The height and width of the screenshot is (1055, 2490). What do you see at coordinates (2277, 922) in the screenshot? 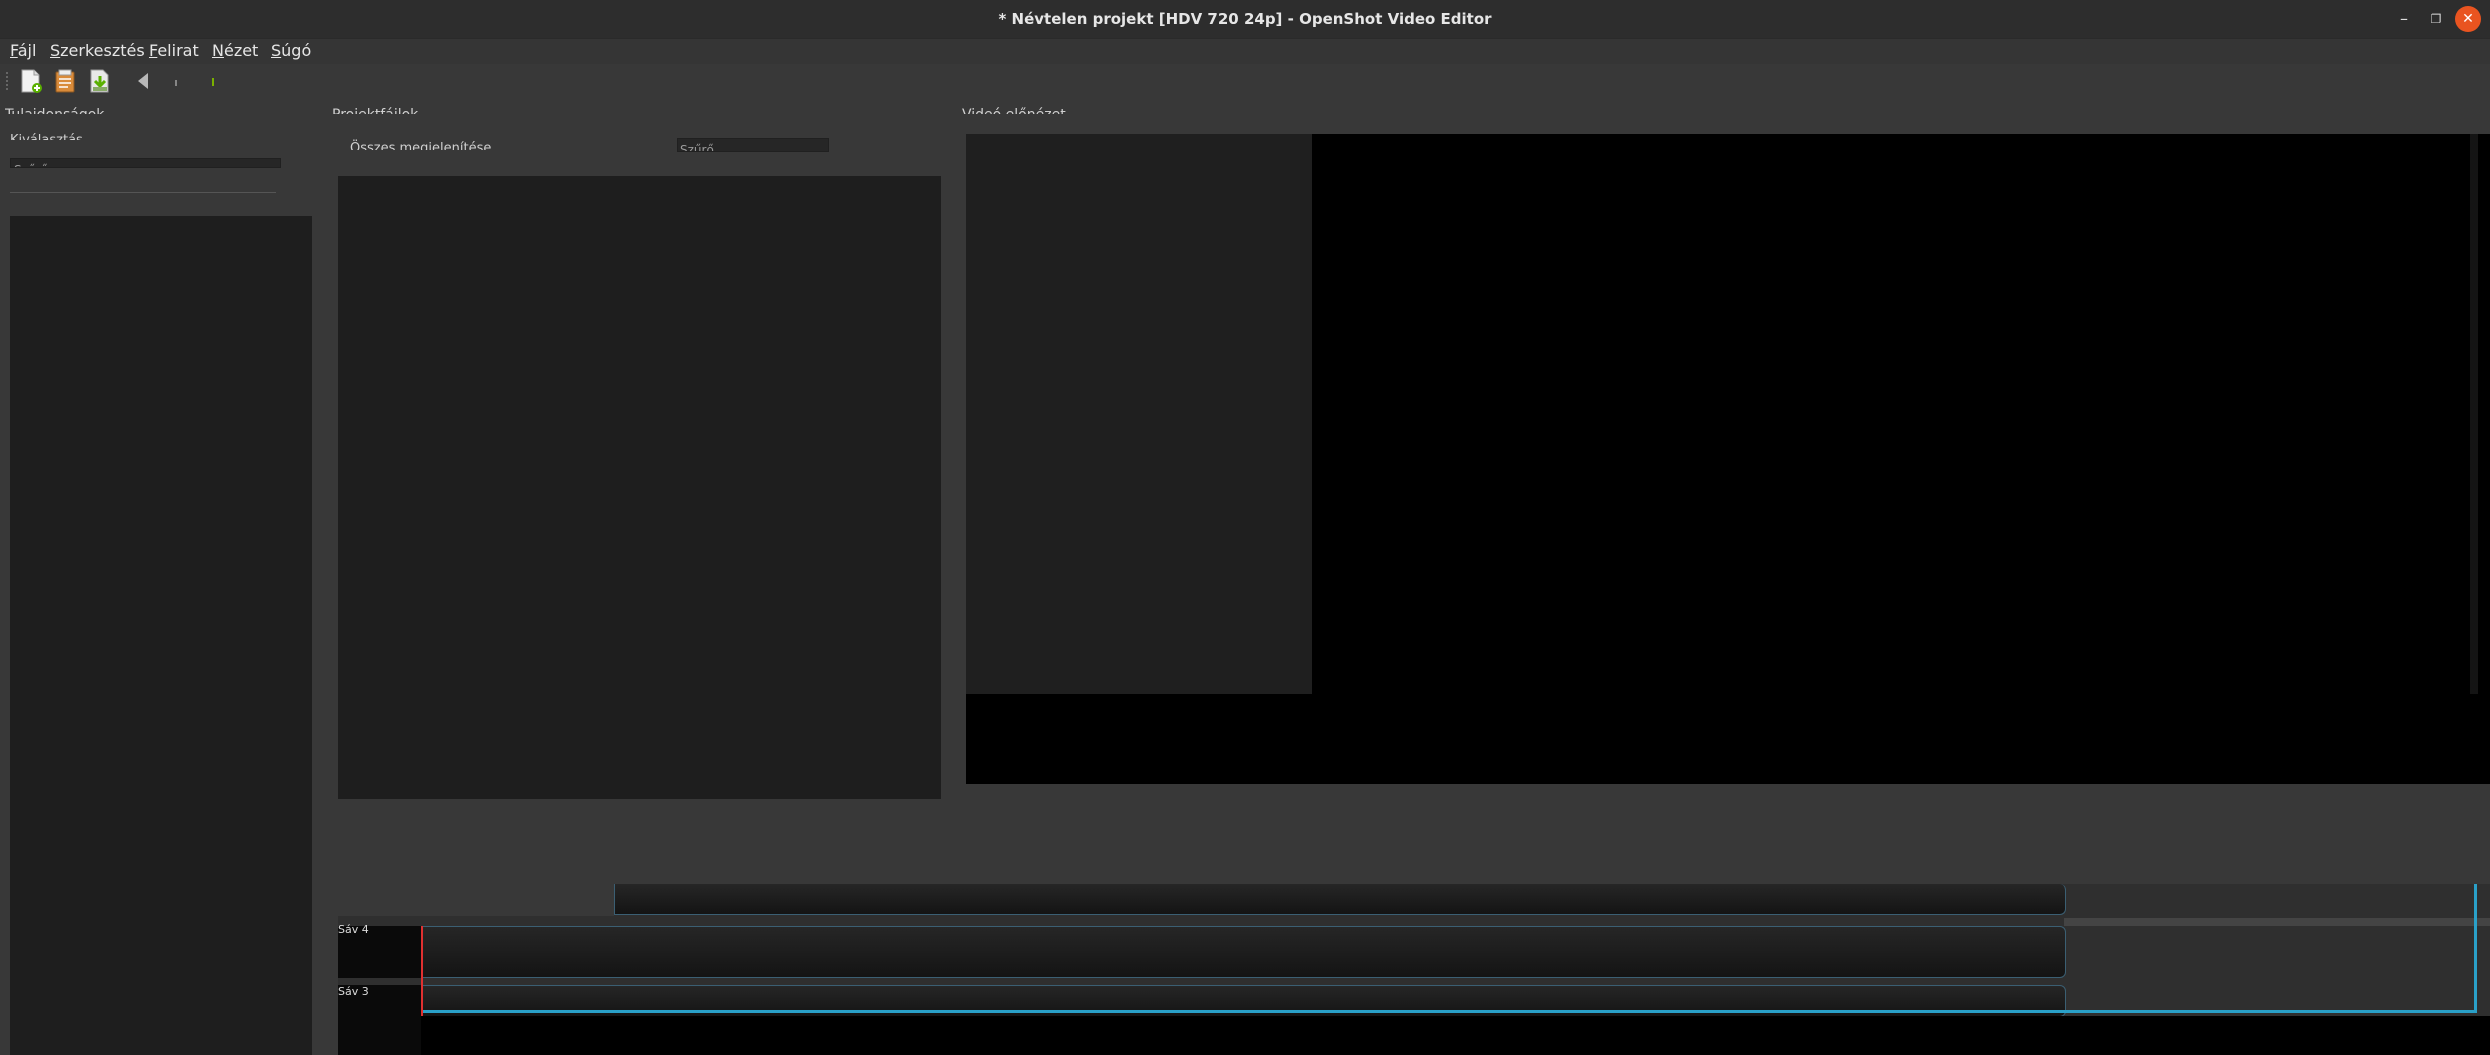
I see `timeline-horizontal-scrollbar` at bounding box center [2277, 922].